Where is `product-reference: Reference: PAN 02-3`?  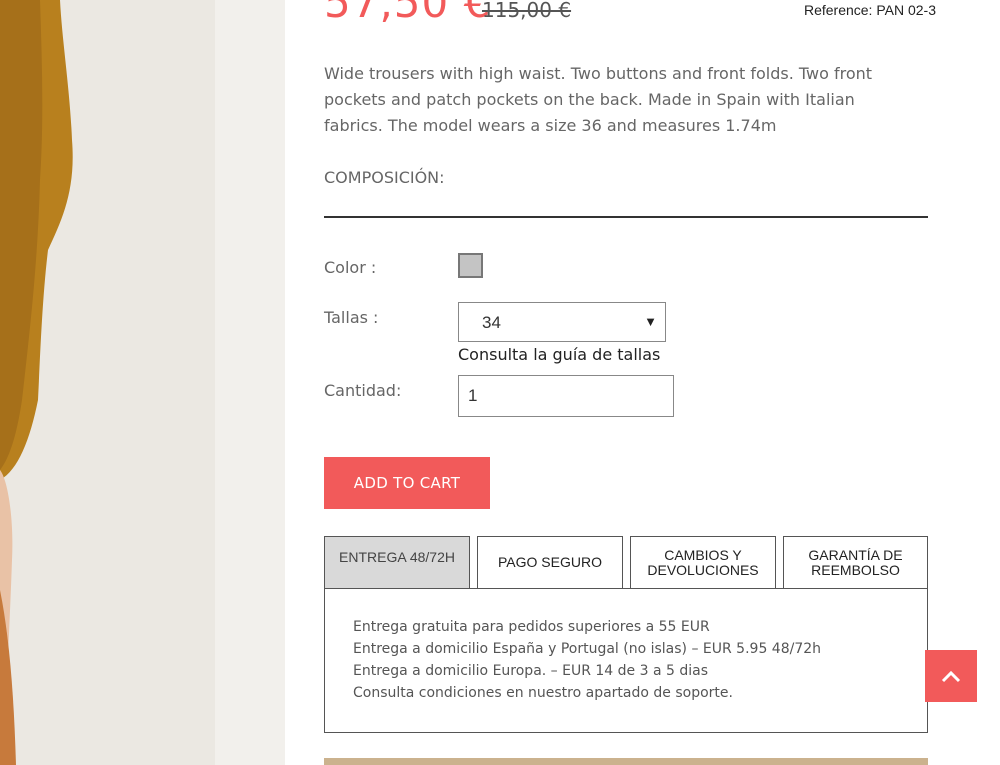 product-reference: Reference: PAN 02-3 is located at coordinates (869, 10).